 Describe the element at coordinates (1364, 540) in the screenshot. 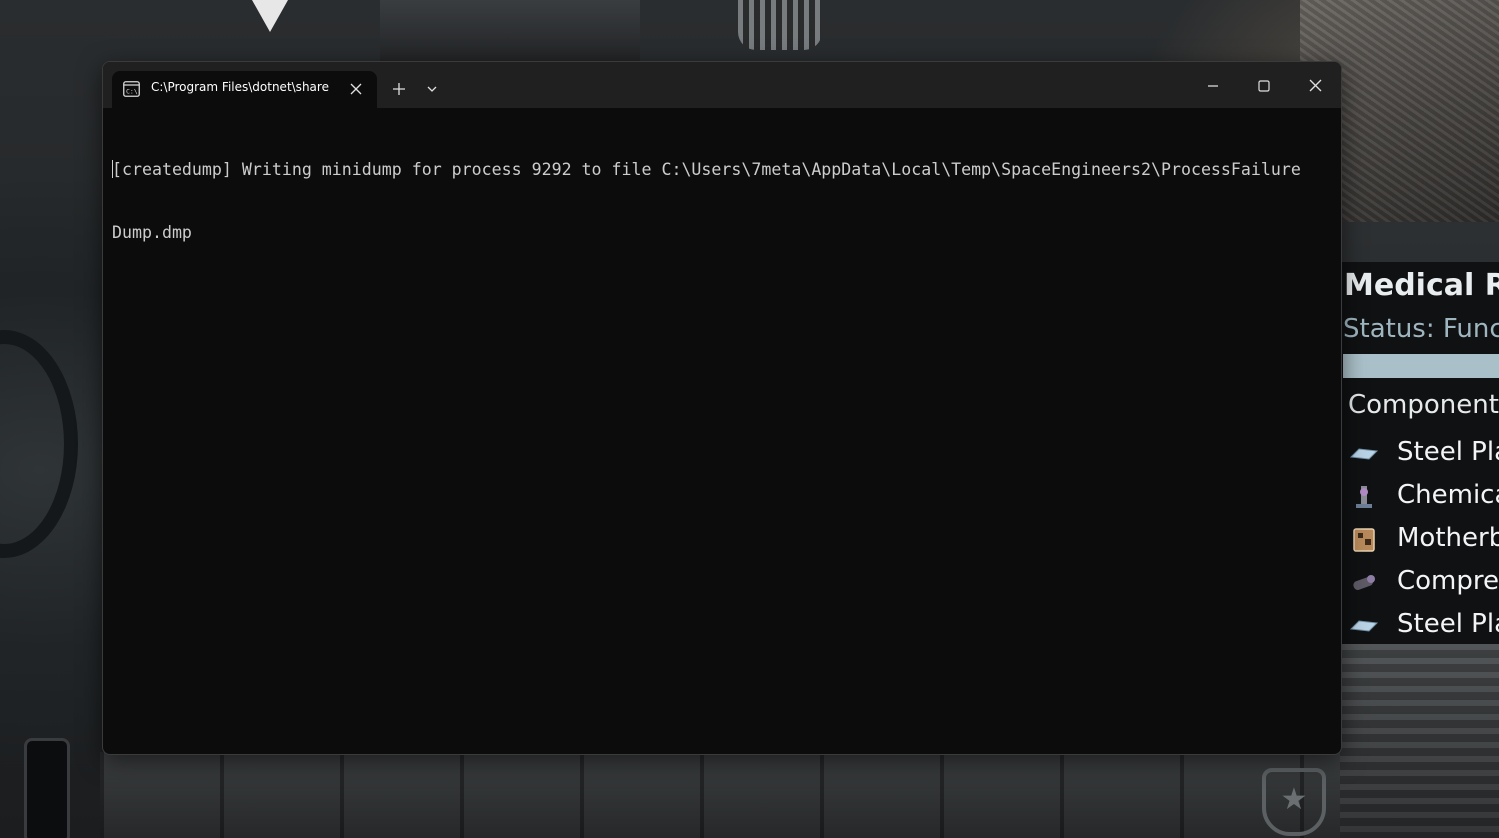

I see `motherboard-icon` at that location.